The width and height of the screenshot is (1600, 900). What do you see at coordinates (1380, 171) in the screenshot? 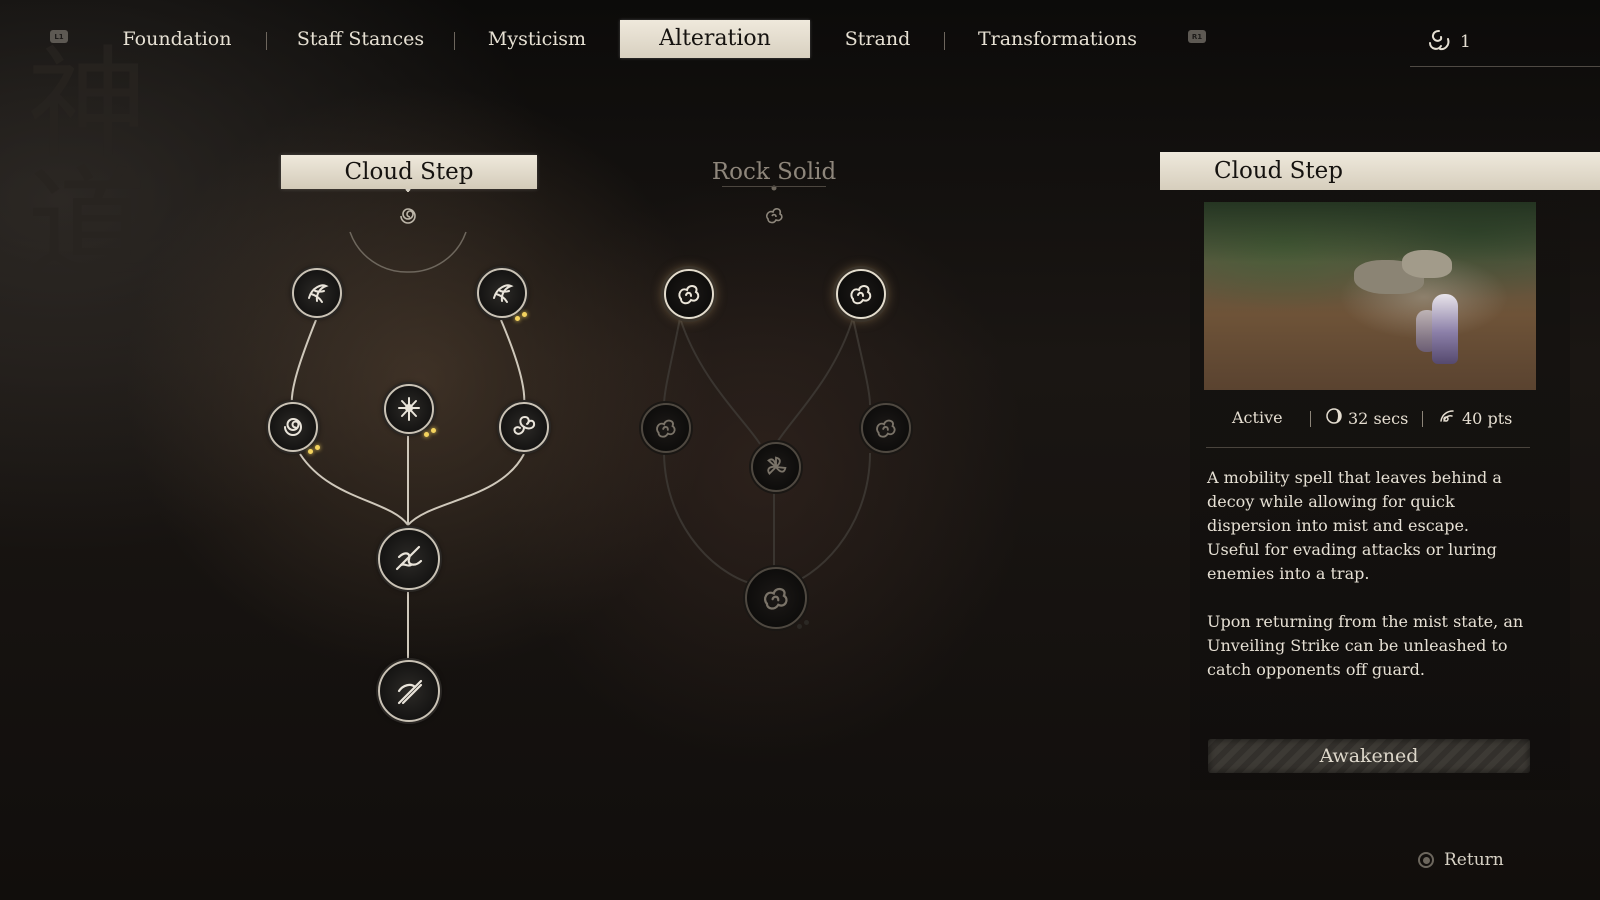
I see `skill-detail-title: Cloud Step` at bounding box center [1380, 171].